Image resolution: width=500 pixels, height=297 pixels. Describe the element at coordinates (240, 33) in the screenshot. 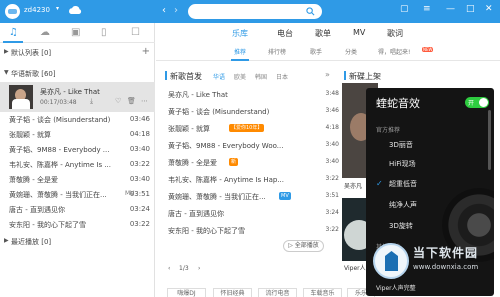

I see `tab-music-library: 乐库` at that location.